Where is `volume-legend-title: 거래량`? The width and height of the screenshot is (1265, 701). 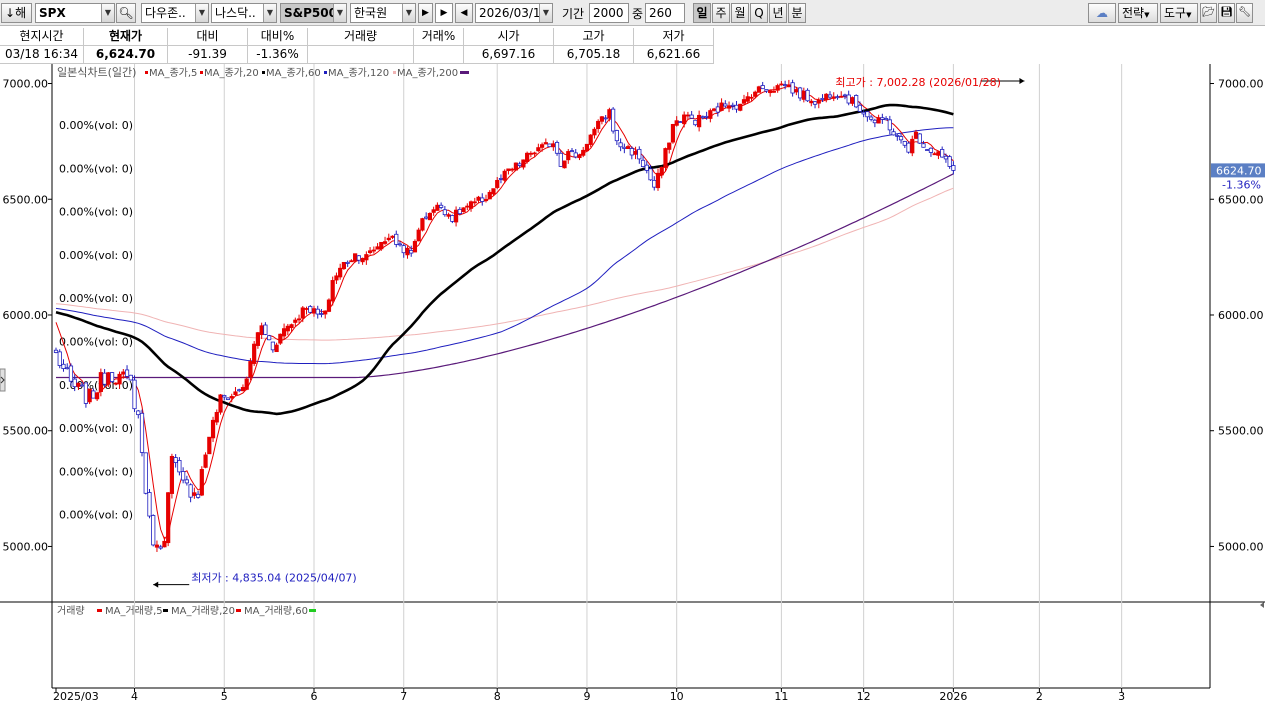 volume-legend-title: 거래량 is located at coordinates (71, 611).